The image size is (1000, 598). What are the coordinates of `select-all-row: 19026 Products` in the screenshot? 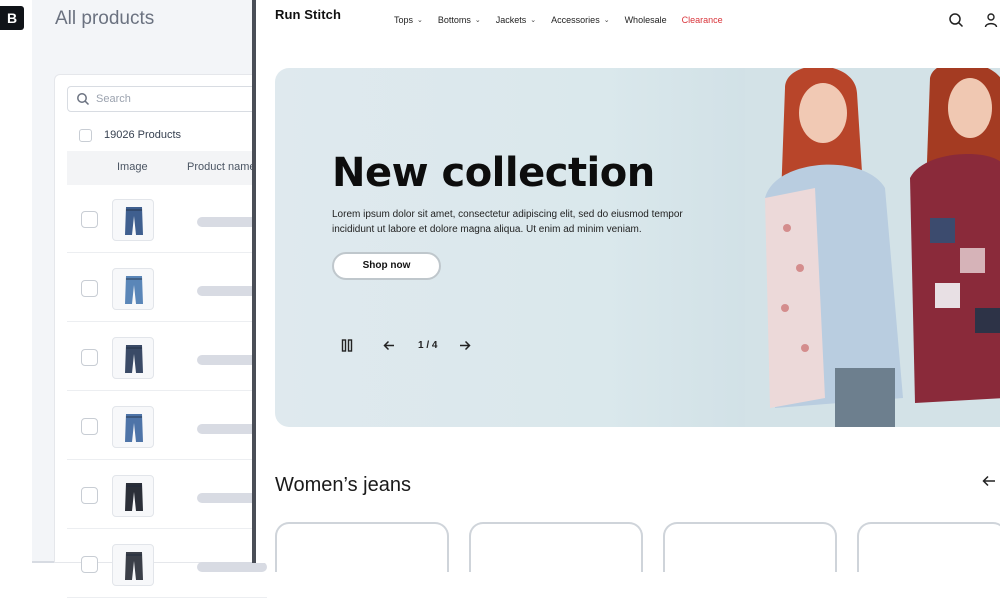 It's located at (130, 135).